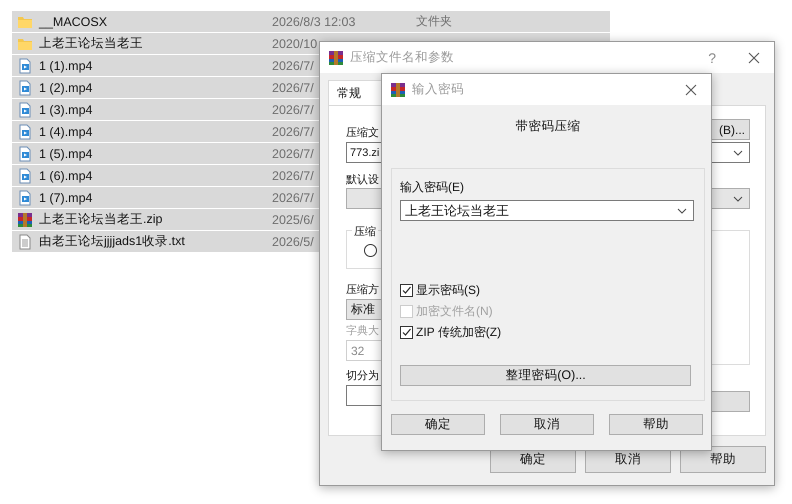 The image size is (792, 504). Describe the element at coordinates (66, 197) in the screenshot. I see `file-name: 1 (7).mp4` at that location.